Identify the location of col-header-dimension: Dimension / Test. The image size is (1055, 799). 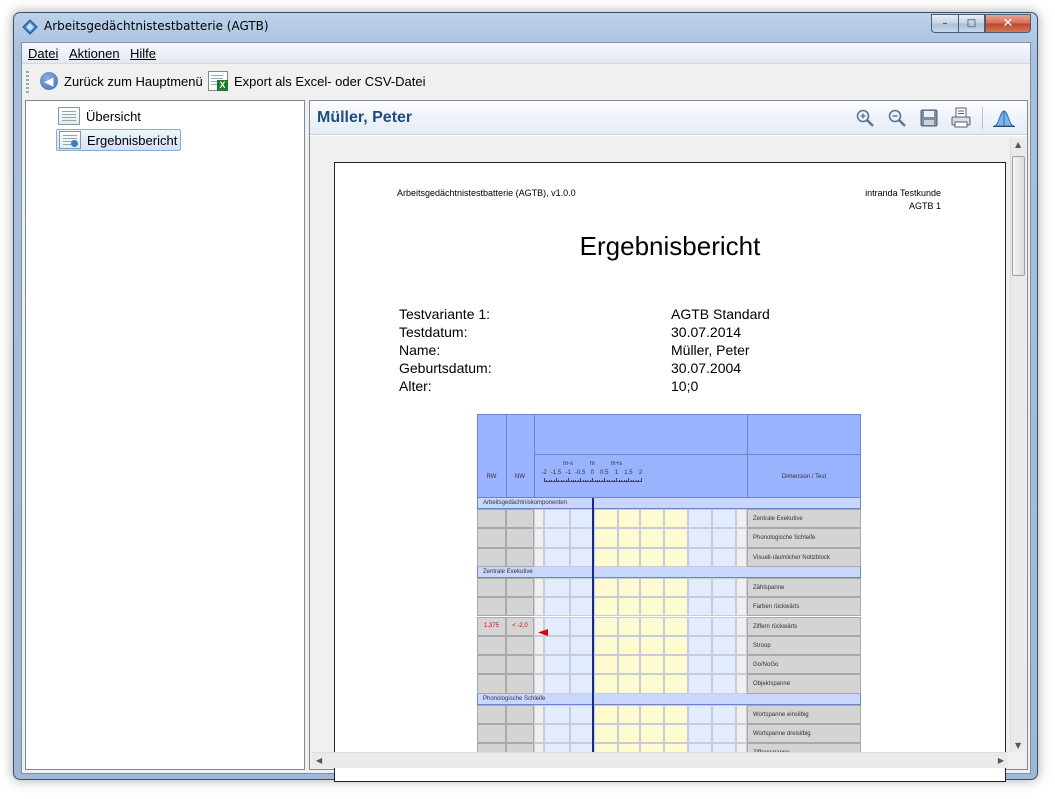
(804, 481).